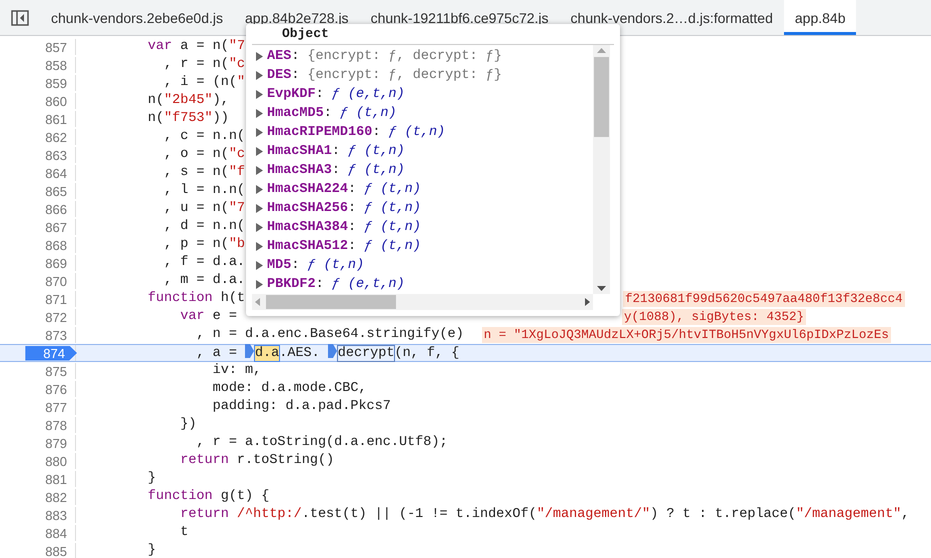  Describe the element at coordinates (56, 533) in the screenshot. I see `line-number: 884` at that location.